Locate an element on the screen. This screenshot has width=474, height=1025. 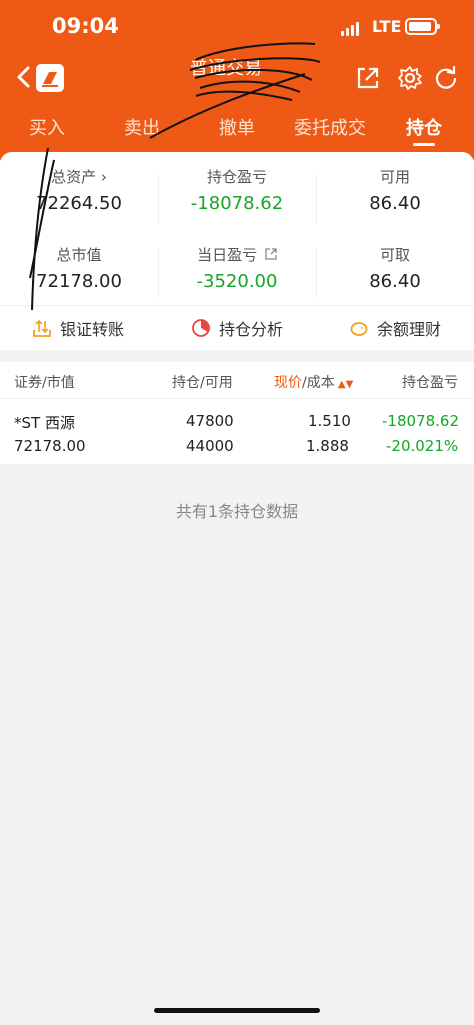
tab-sell: 卖出 is located at coordinates (142, 127).